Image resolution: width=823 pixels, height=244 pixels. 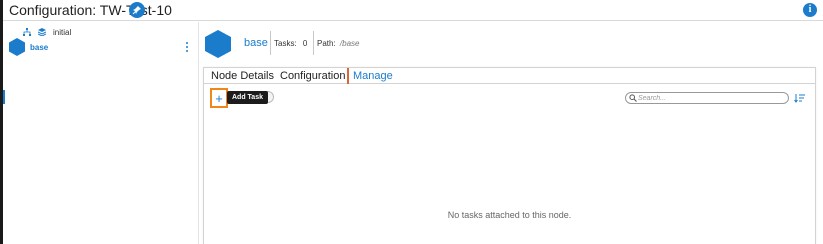 What do you see at coordinates (27, 32) in the screenshot?
I see `hierarchy-icon` at bounding box center [27, 32].